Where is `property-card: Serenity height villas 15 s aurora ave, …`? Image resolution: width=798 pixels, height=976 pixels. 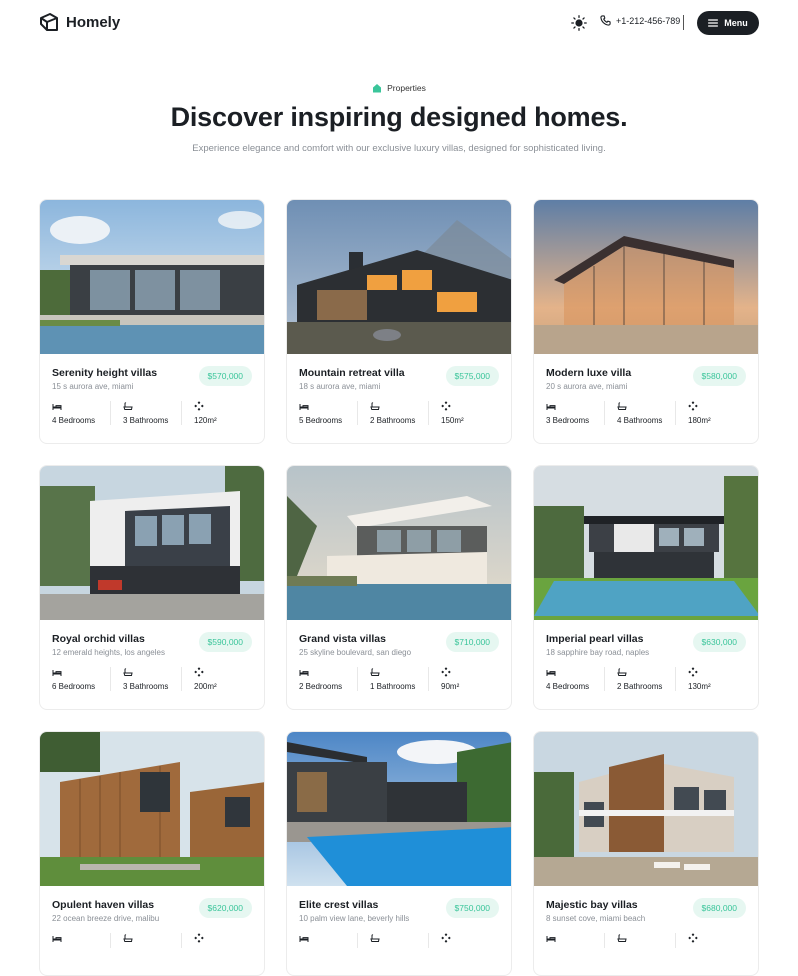
property-card: Serenity height villas 15 s aurora ave, … is located at coordinates (152, 321).